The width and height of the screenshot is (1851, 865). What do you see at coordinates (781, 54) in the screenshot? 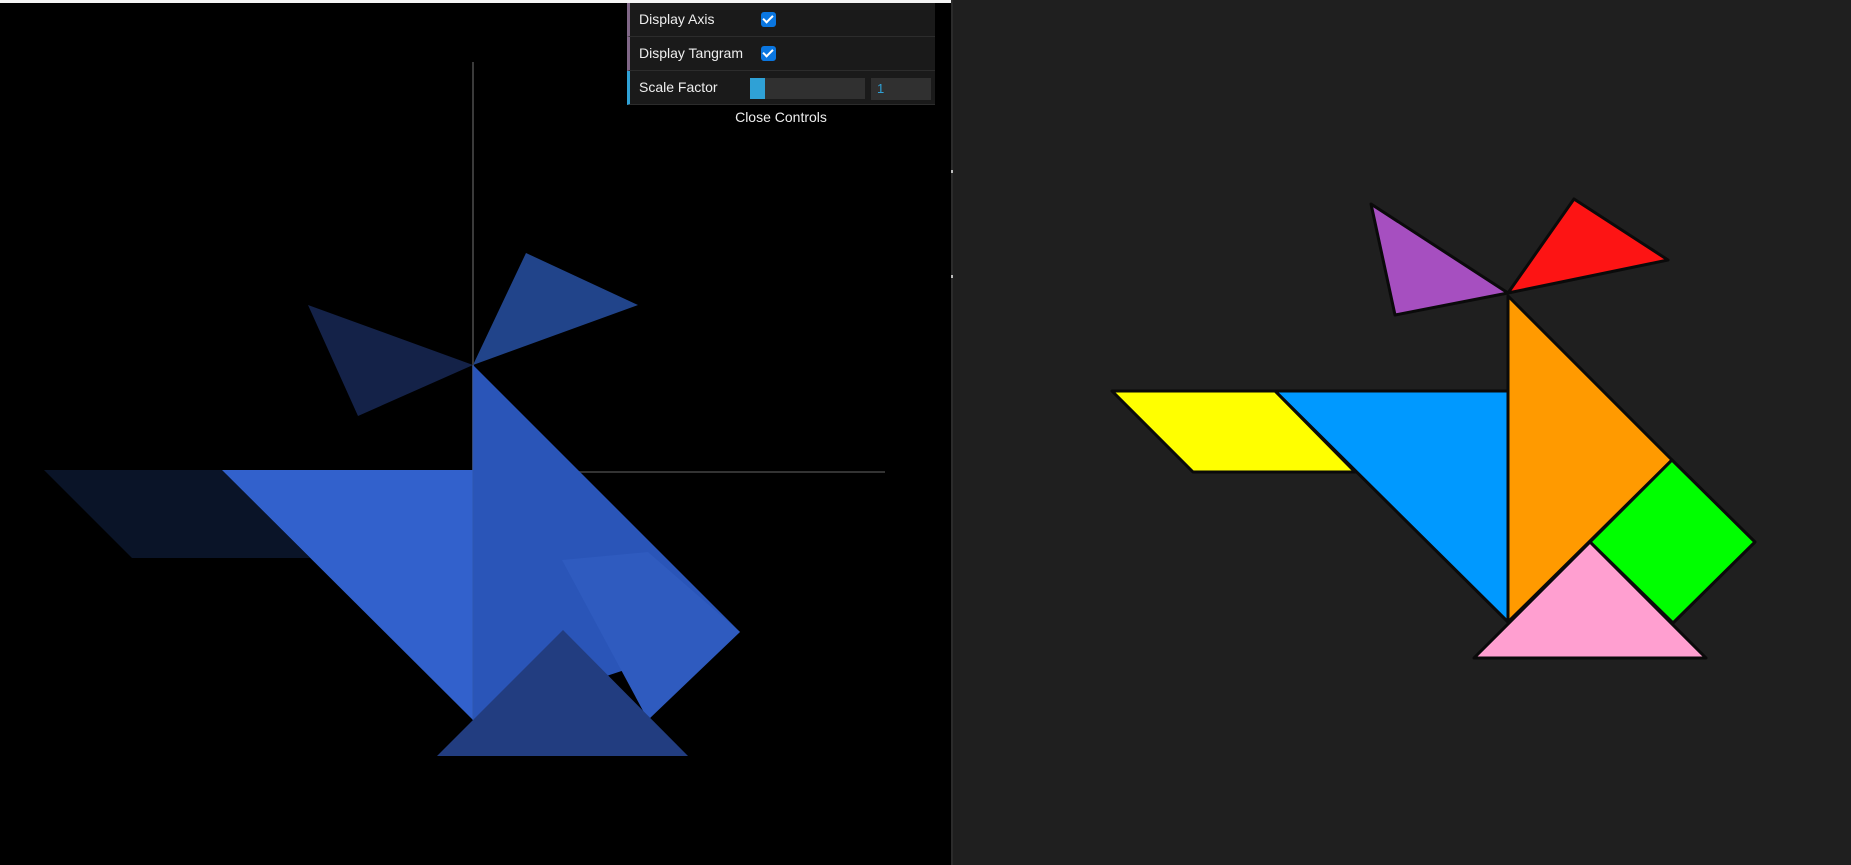
I see `display-tangram-row: Display Tangram` at bounding box center [781, 54].